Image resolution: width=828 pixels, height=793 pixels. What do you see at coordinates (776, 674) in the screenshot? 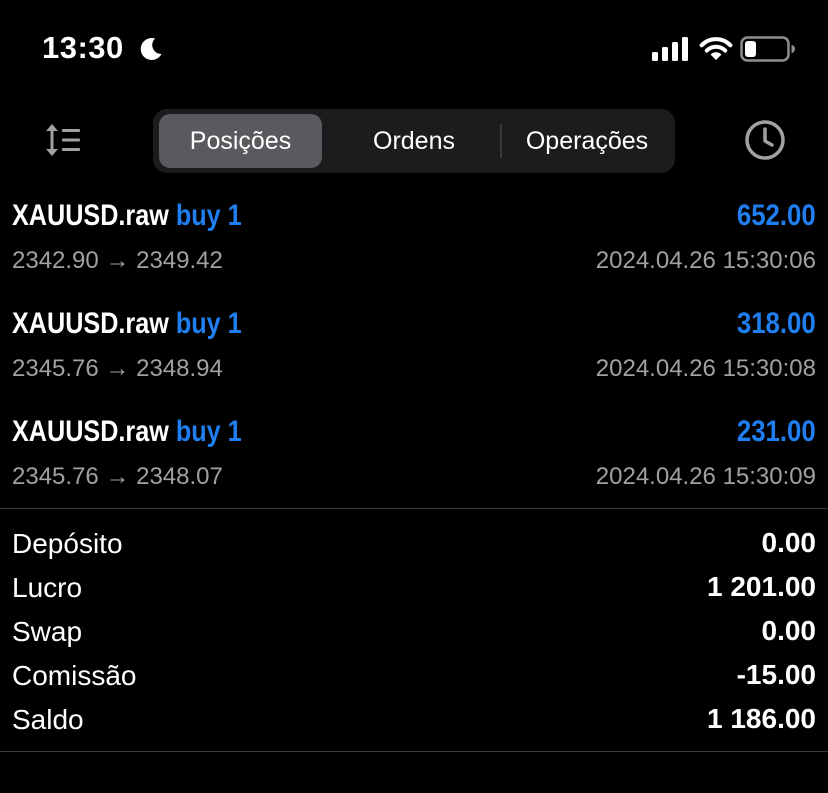
I see `summary-value: -15.00` at bounding box center [776, 674].